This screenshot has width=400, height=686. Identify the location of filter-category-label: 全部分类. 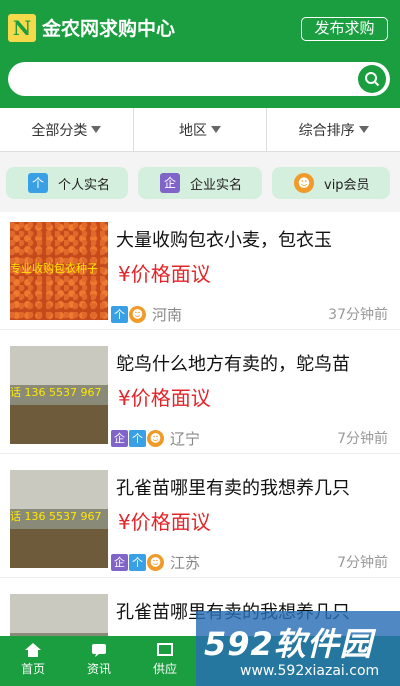
(59, 130).